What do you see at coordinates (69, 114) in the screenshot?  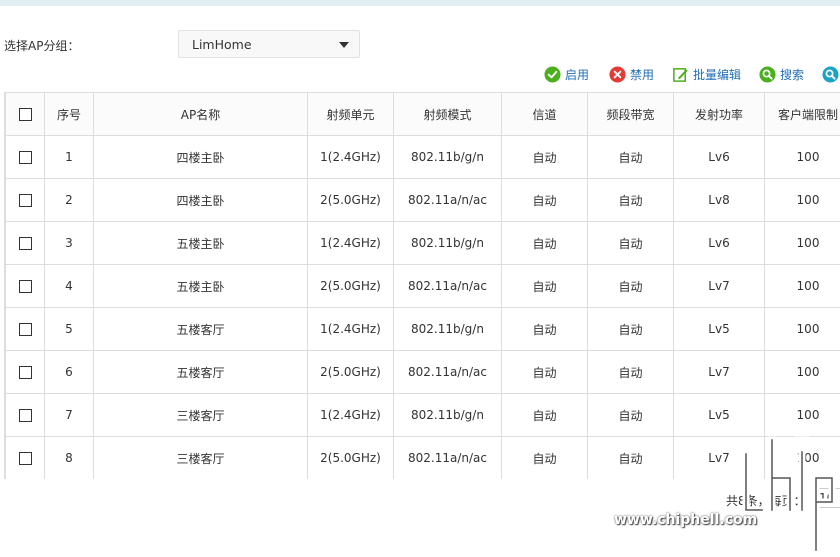 I see `header-index: 序号` at bounding box center [69, 114].